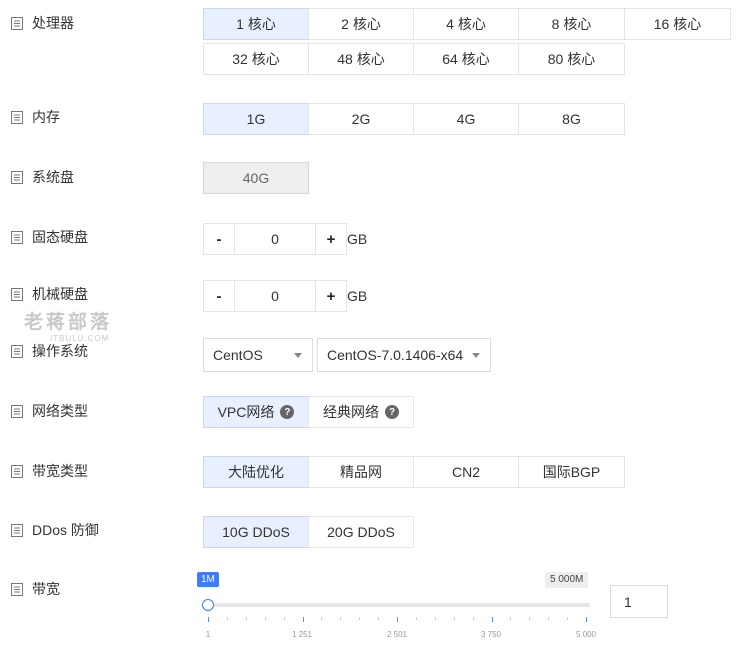 The width and height of the screenshot is (750, 649). I want to click on bandwidth-slider-handle, so click(208, 605).